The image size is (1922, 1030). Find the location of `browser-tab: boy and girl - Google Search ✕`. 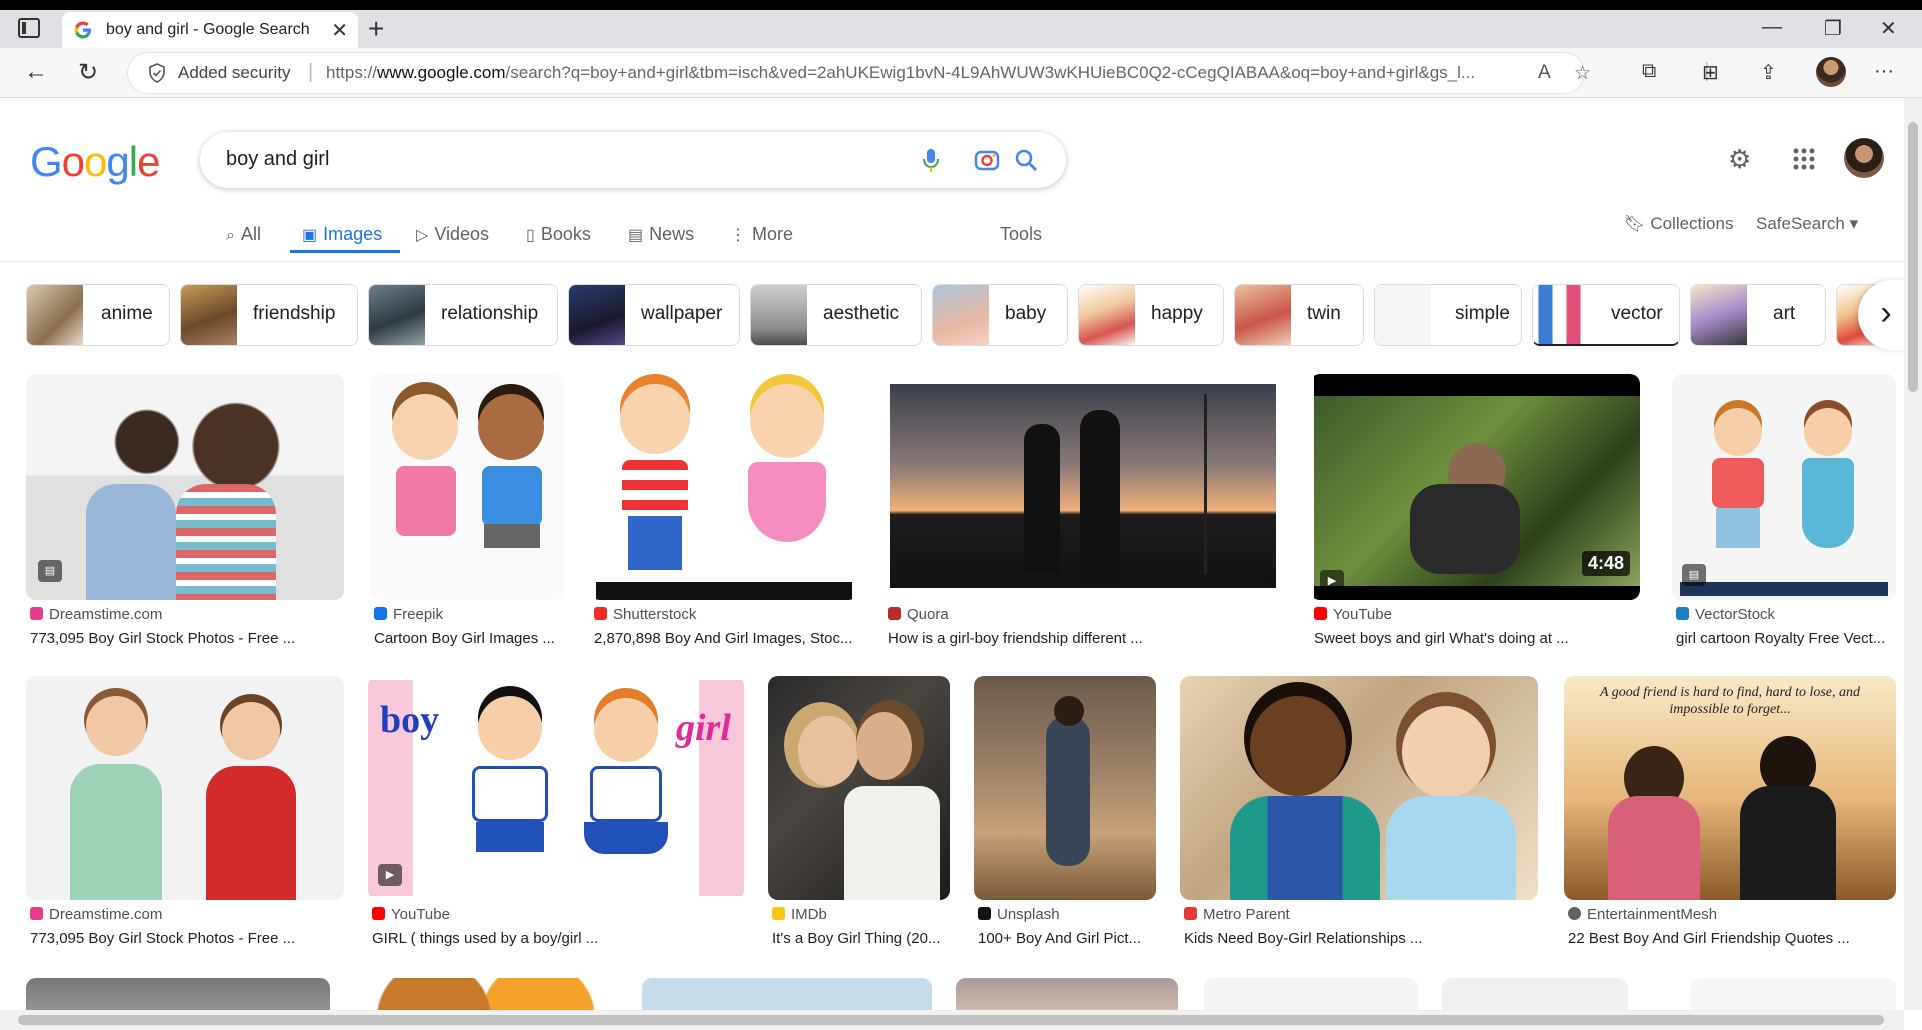

browser-tab: boy and girl - Google Search ✕ is located at coordinates (210, 30).